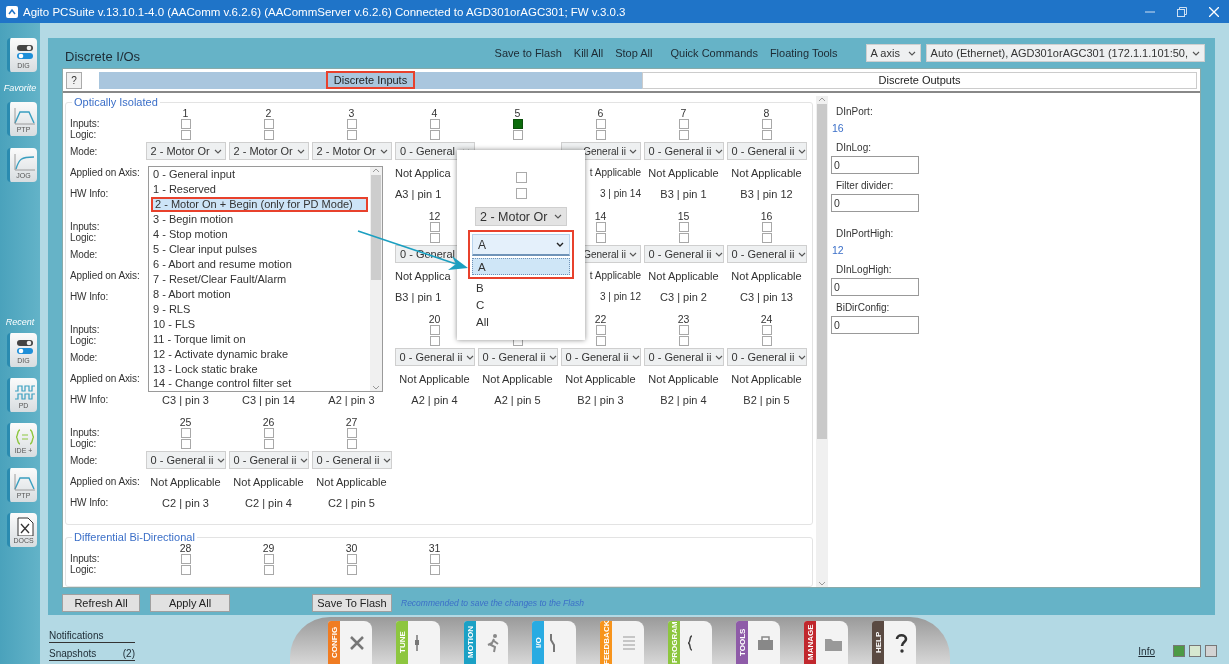  I want to click on toolbar-link: Save to Flash, so click(528, 53).